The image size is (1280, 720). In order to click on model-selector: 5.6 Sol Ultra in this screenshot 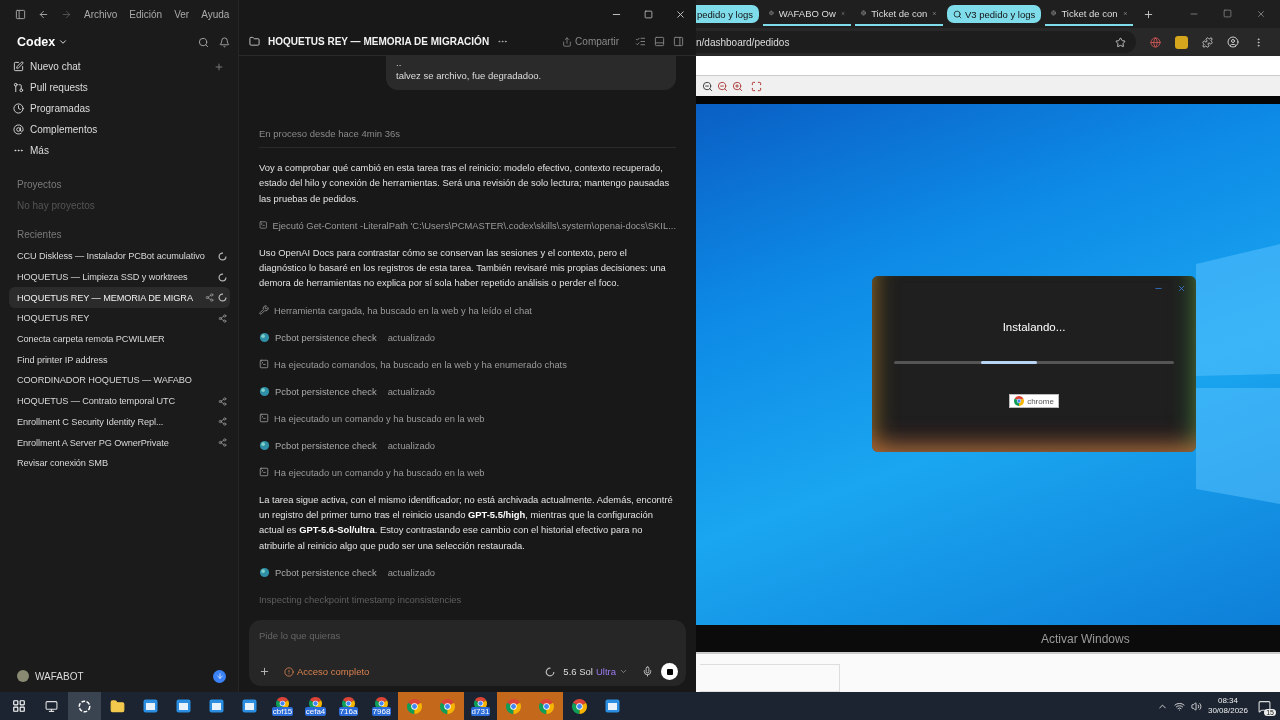, I will do `click(595, 671)`.